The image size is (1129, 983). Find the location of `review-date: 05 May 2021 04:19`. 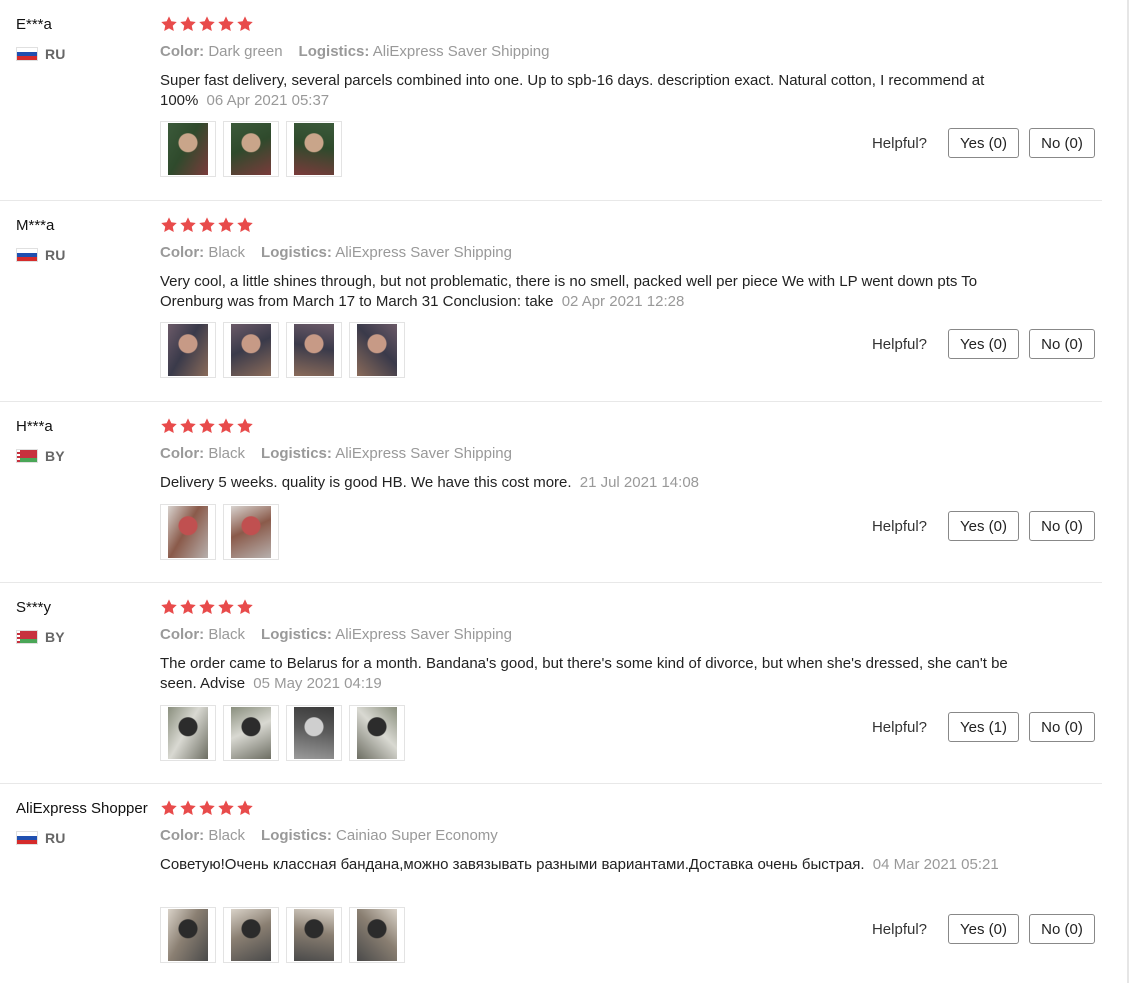

review-date: 05 May 2021 04:19 is located at coordinates (317, 683).